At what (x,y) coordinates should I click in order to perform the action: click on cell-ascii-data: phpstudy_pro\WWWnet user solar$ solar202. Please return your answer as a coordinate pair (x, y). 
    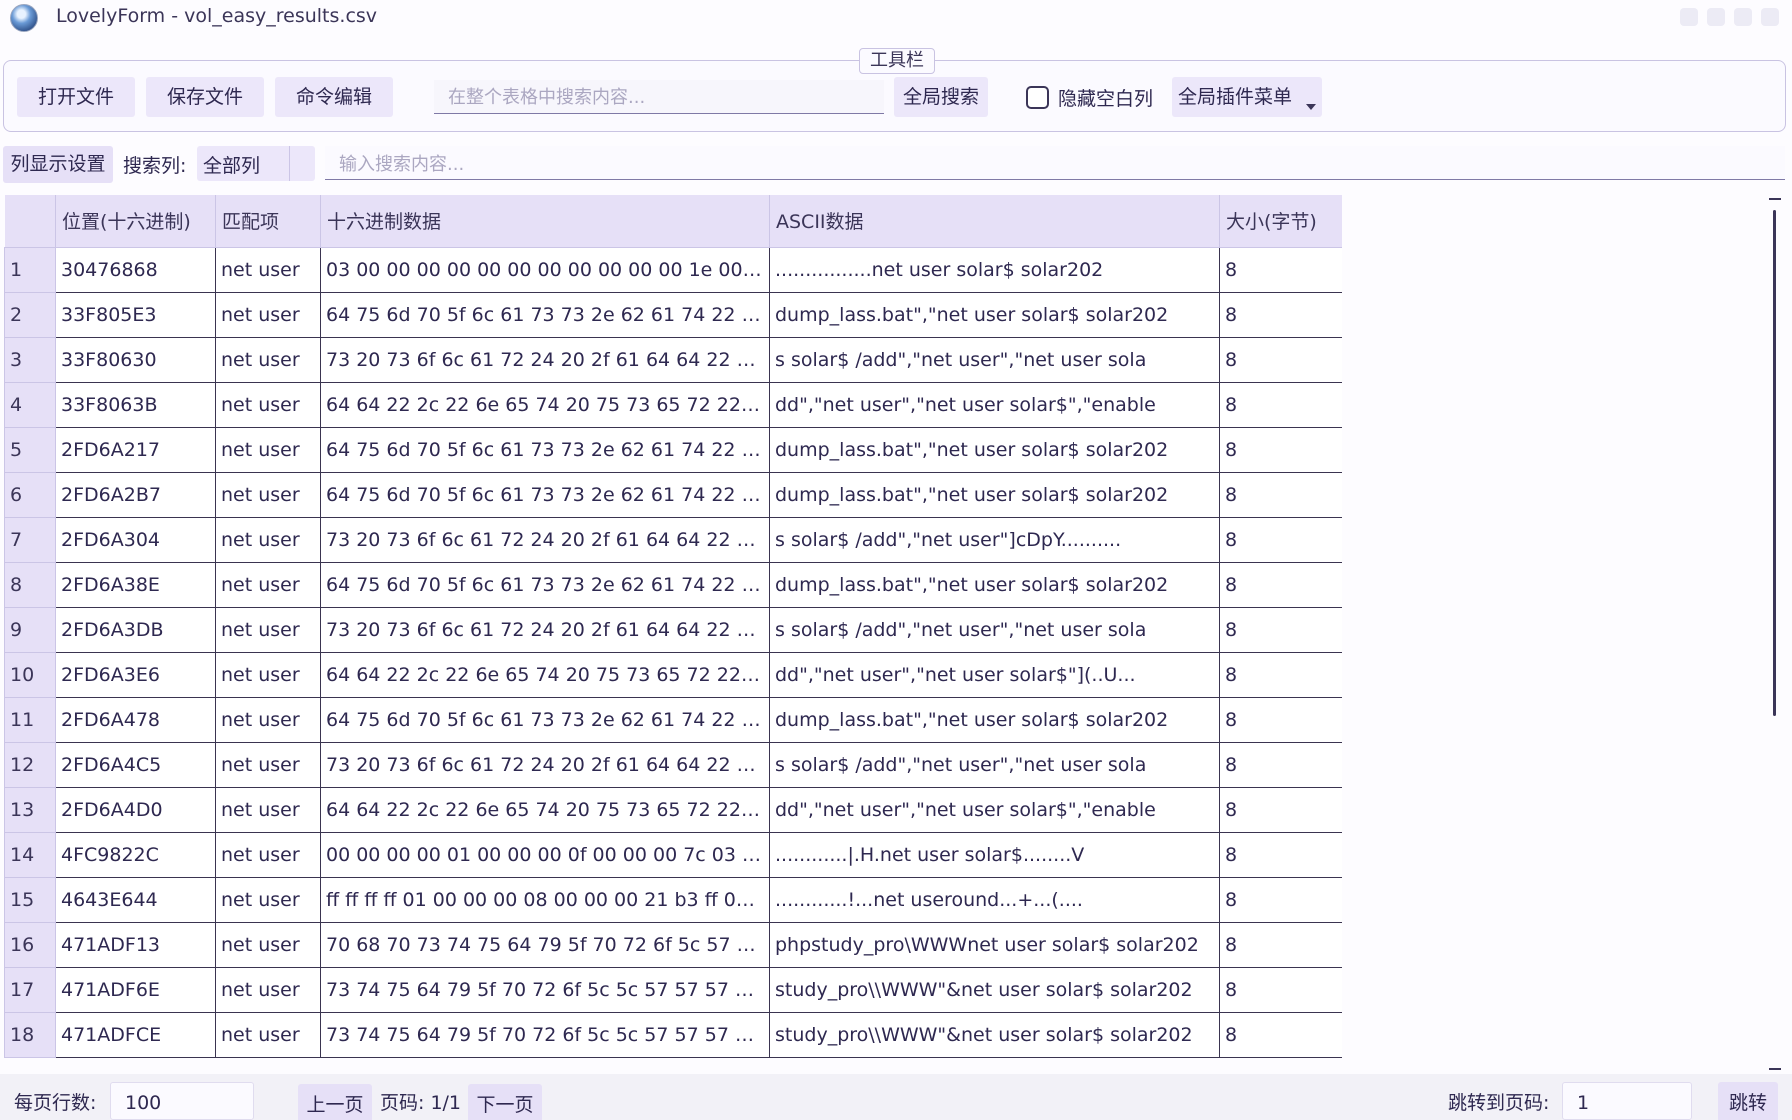
    Looking at the image, I should click on (994, 944).